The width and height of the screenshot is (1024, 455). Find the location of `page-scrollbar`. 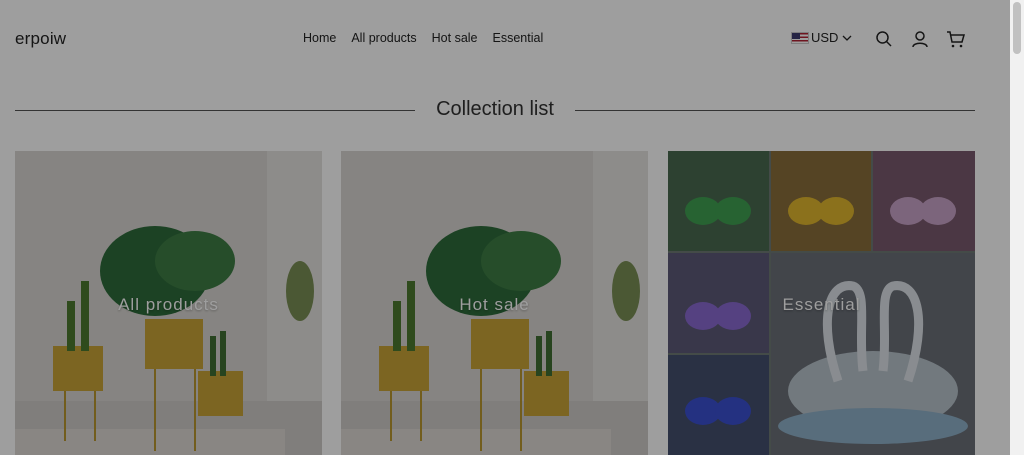

page-scrollbar is located at coordinates (1017, 227).